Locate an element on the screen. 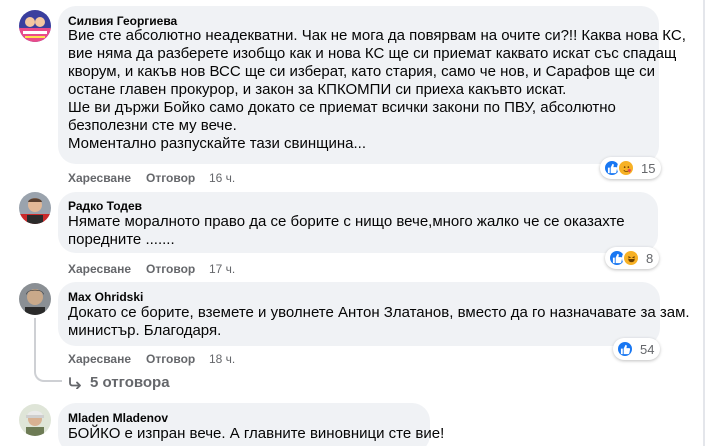  comment-actions: Харесване Отговор 16 ч. is located at coordinates (168, 178).